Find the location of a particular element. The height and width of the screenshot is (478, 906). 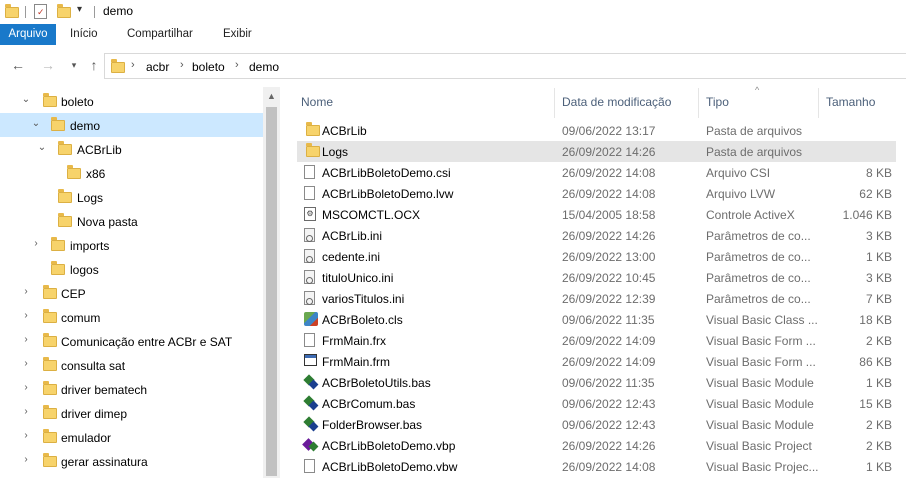

window-title: demo is located at coordinates (118, 11).